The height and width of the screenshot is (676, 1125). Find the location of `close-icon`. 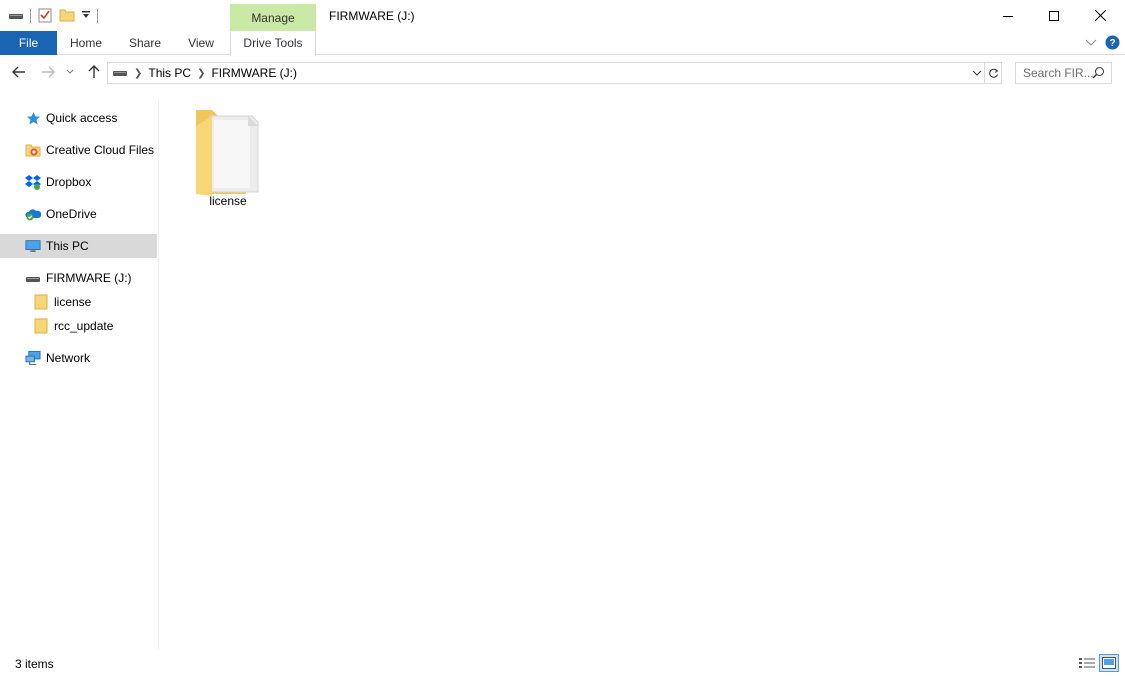

close-icon is located at coordinates (1100, 15).